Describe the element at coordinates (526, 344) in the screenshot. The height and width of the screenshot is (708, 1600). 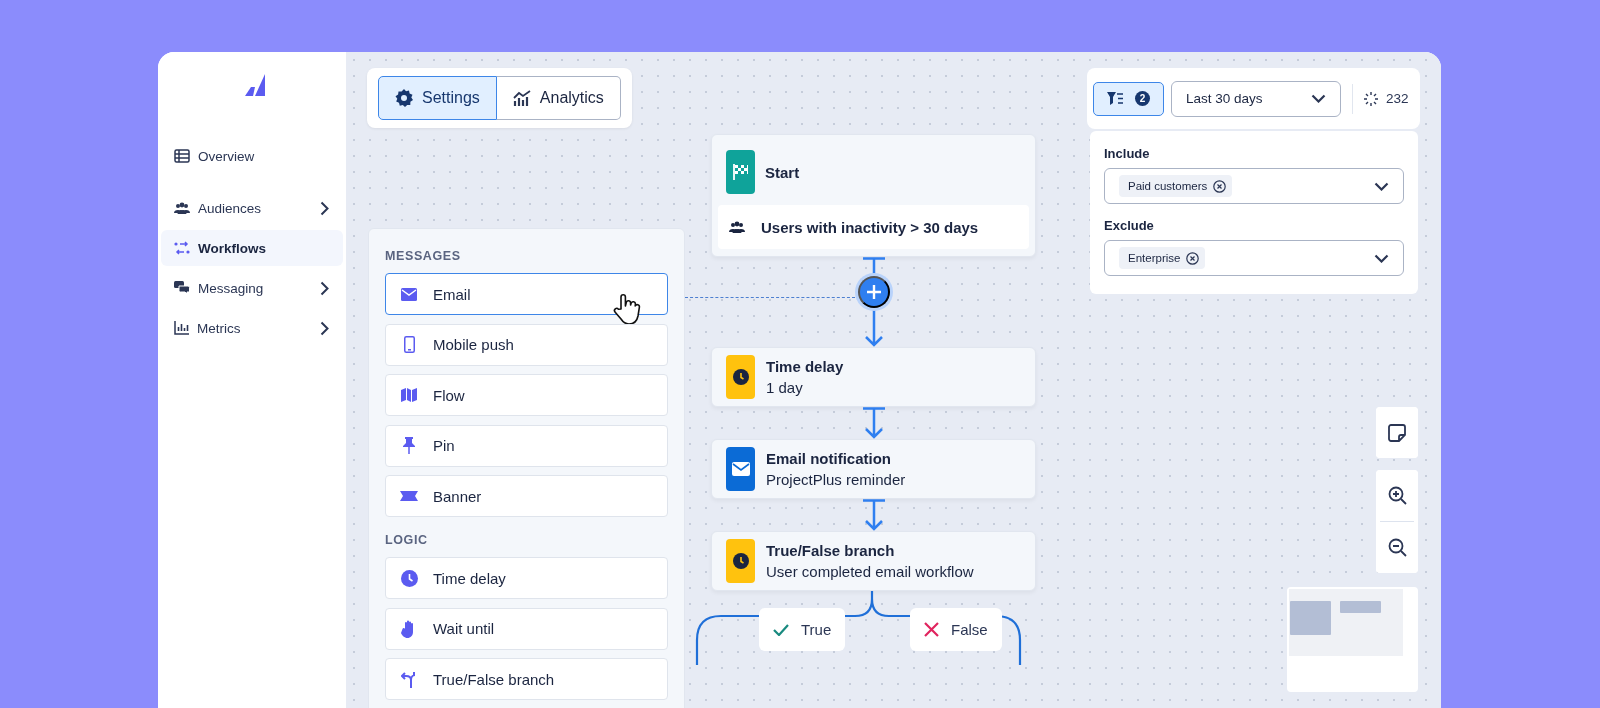
I see `palette-item: Mobile push` at that location.